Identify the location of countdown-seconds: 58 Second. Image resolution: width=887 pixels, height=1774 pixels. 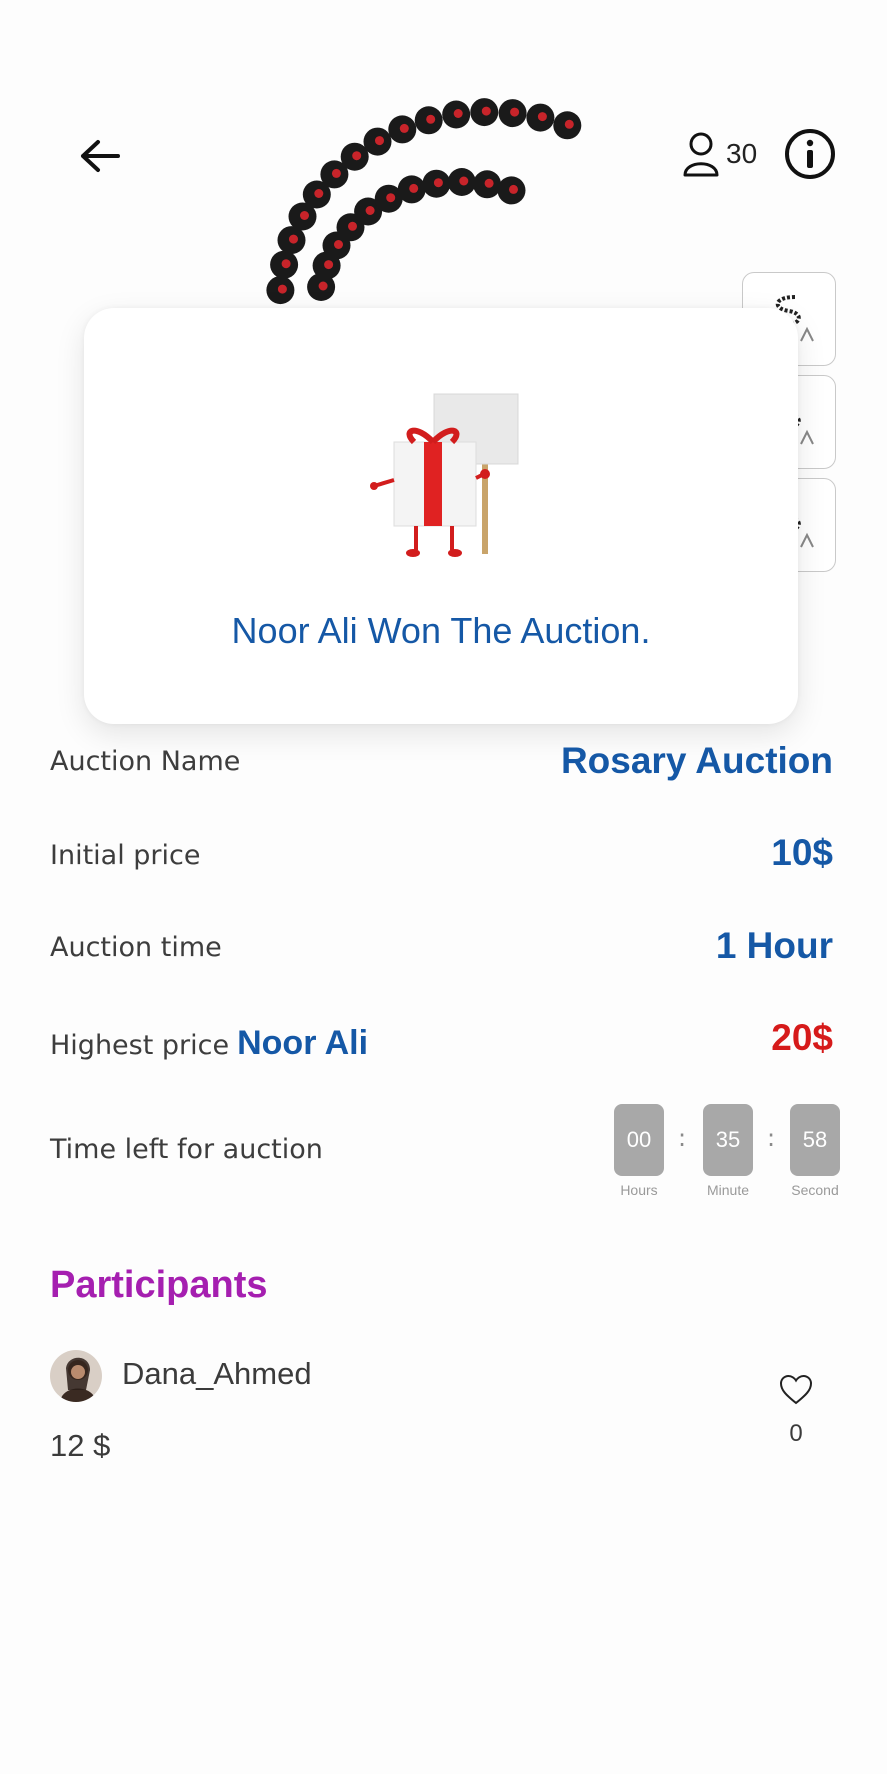
(815, 1151).